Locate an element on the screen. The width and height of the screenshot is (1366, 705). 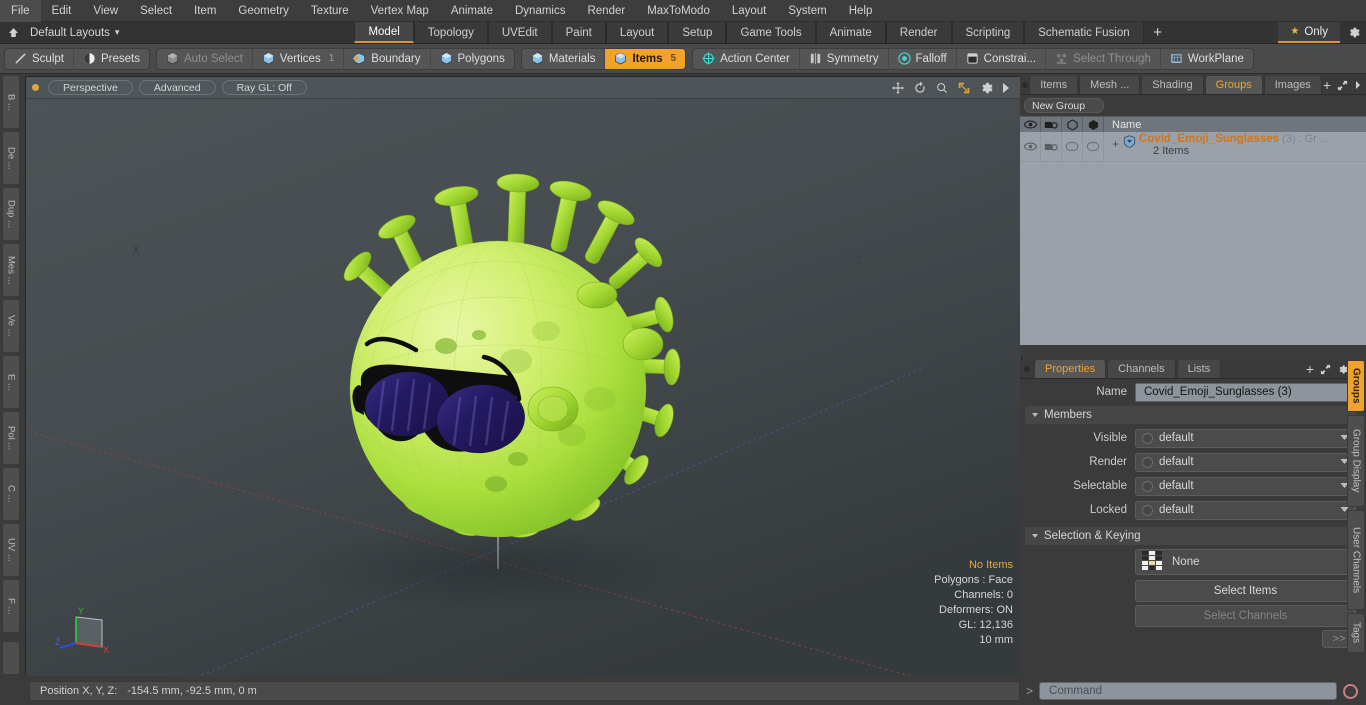
toolbar-button-polygons: Polygons is located at coordinates (472, 59).